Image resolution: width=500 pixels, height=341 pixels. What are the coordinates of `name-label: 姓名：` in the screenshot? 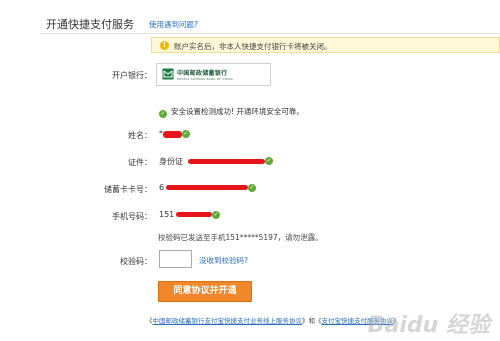 It's located at (140, 135).